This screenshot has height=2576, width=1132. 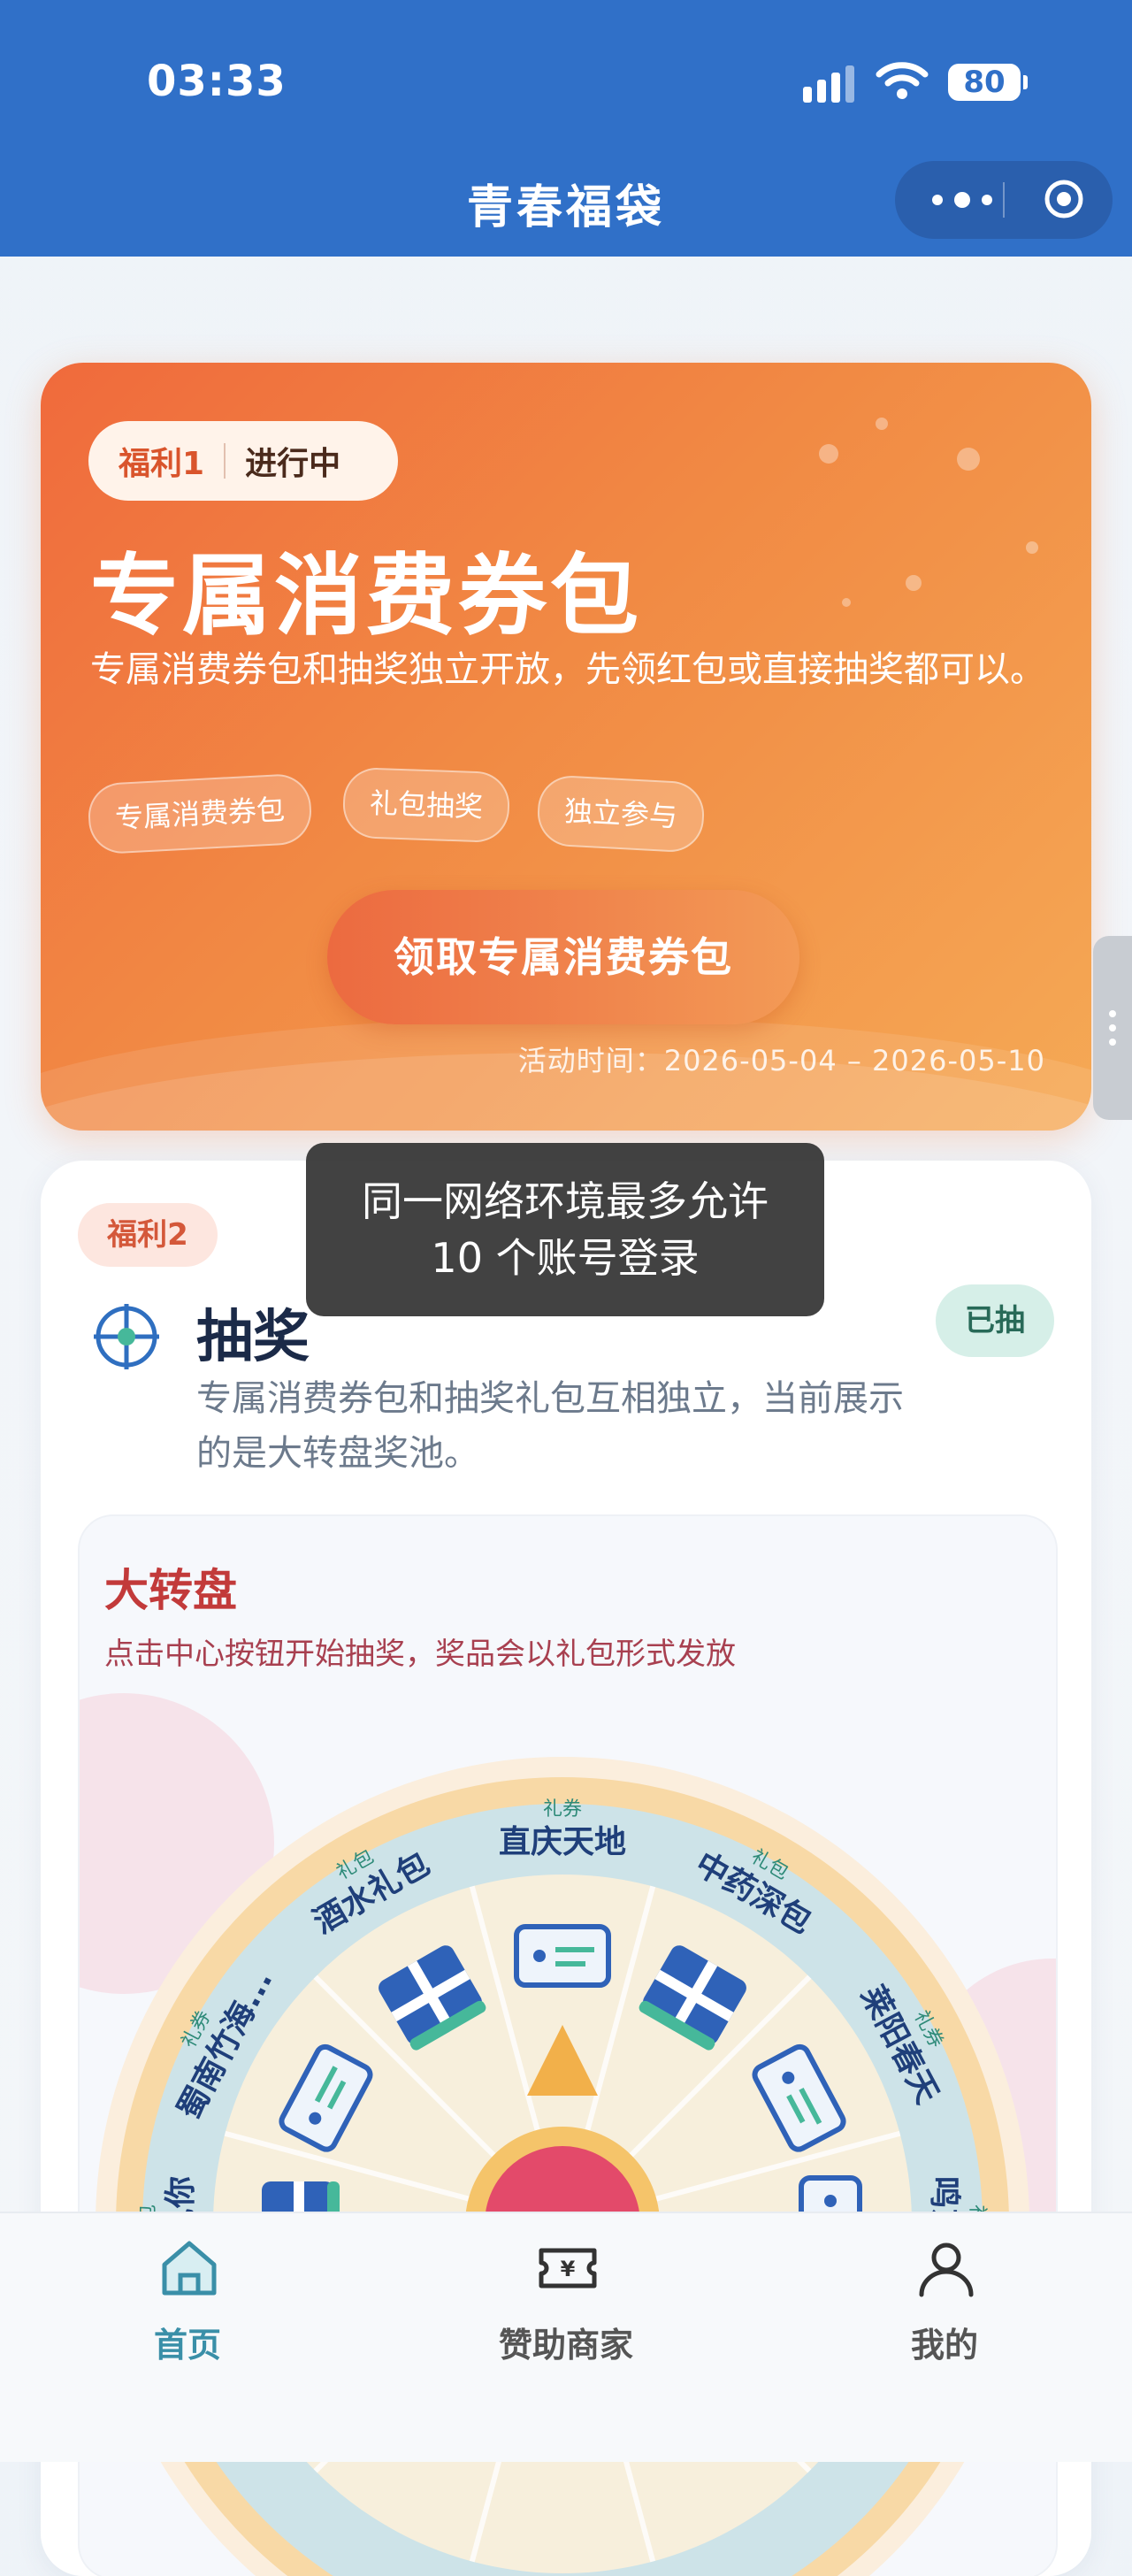 What do you see at coordinates (1064, 199) in the screenshot?
I see `close-mini-program-icon` at bounding box center [1064, 199].